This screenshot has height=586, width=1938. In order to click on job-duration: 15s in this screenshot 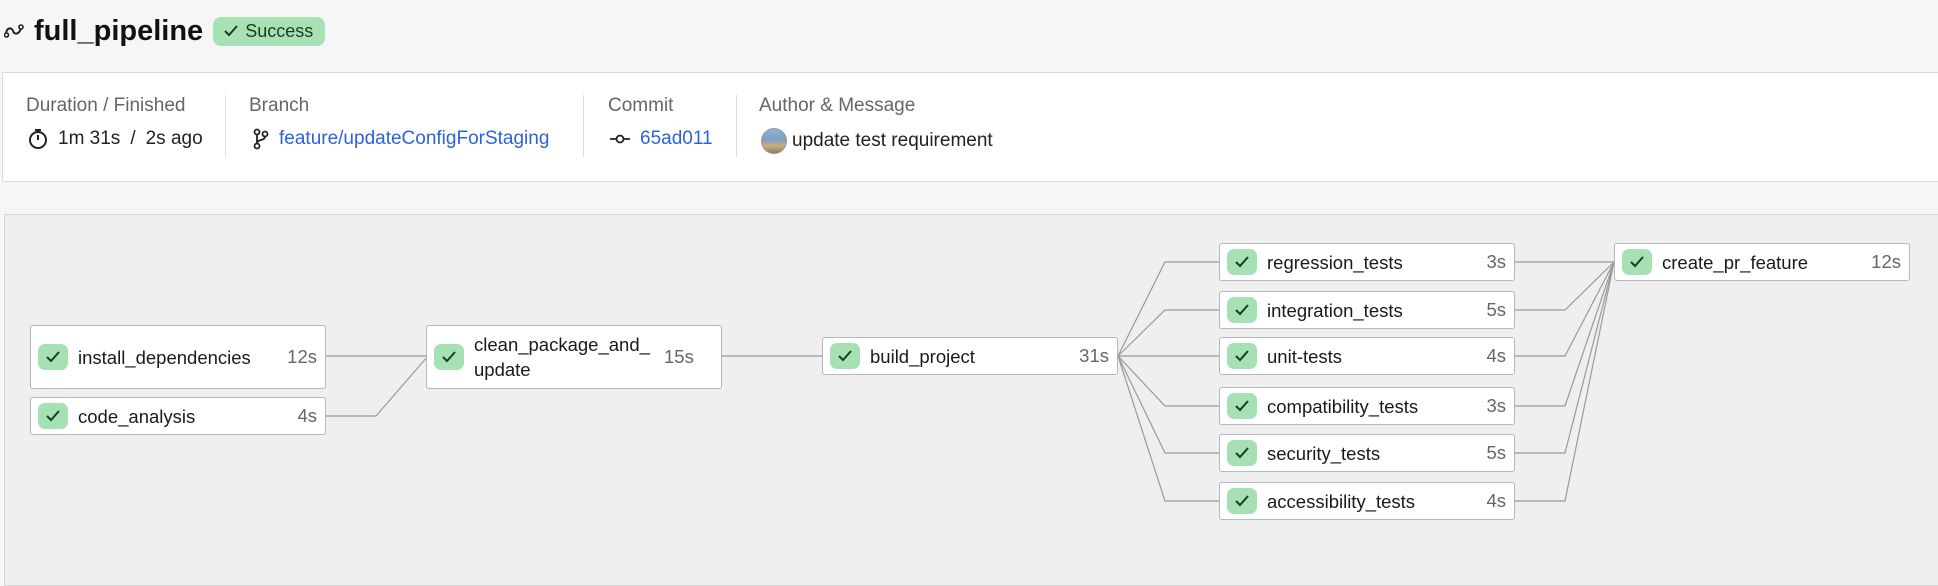, I will do `click(679, 356)`.